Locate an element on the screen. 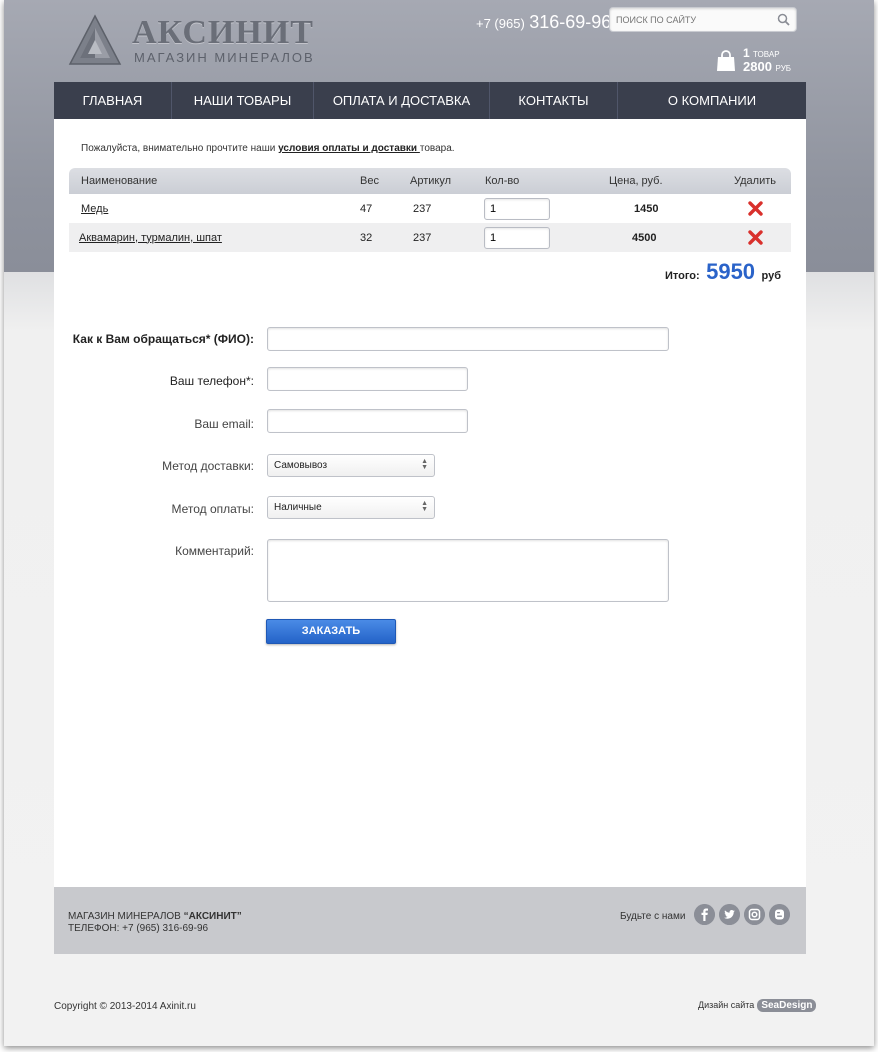  phone-label: Ваш телефон*: is located at coordinates (211, 381).